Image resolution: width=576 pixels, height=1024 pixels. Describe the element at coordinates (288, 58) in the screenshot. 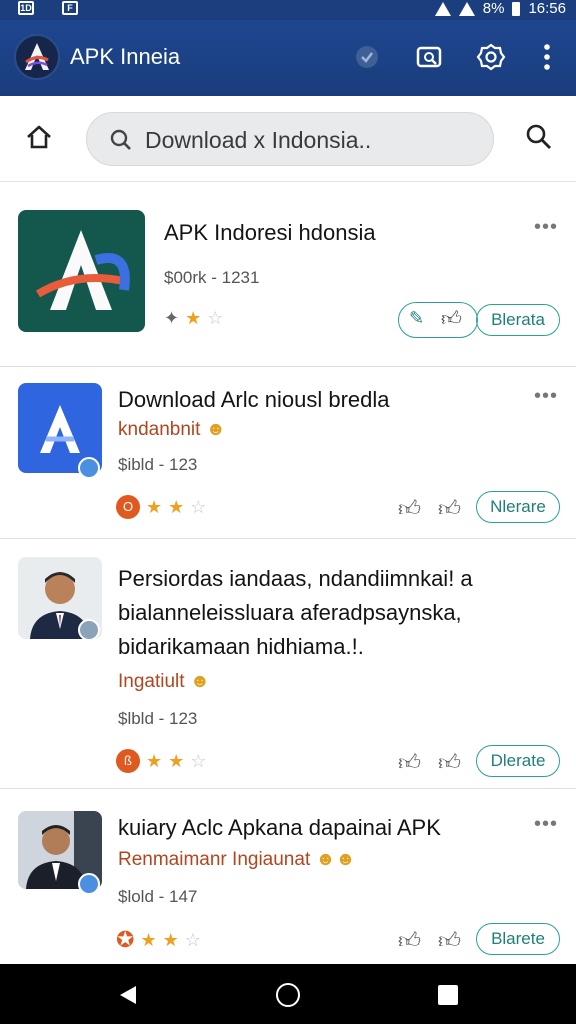

I see `app-bar: APK Inneia` at that location.